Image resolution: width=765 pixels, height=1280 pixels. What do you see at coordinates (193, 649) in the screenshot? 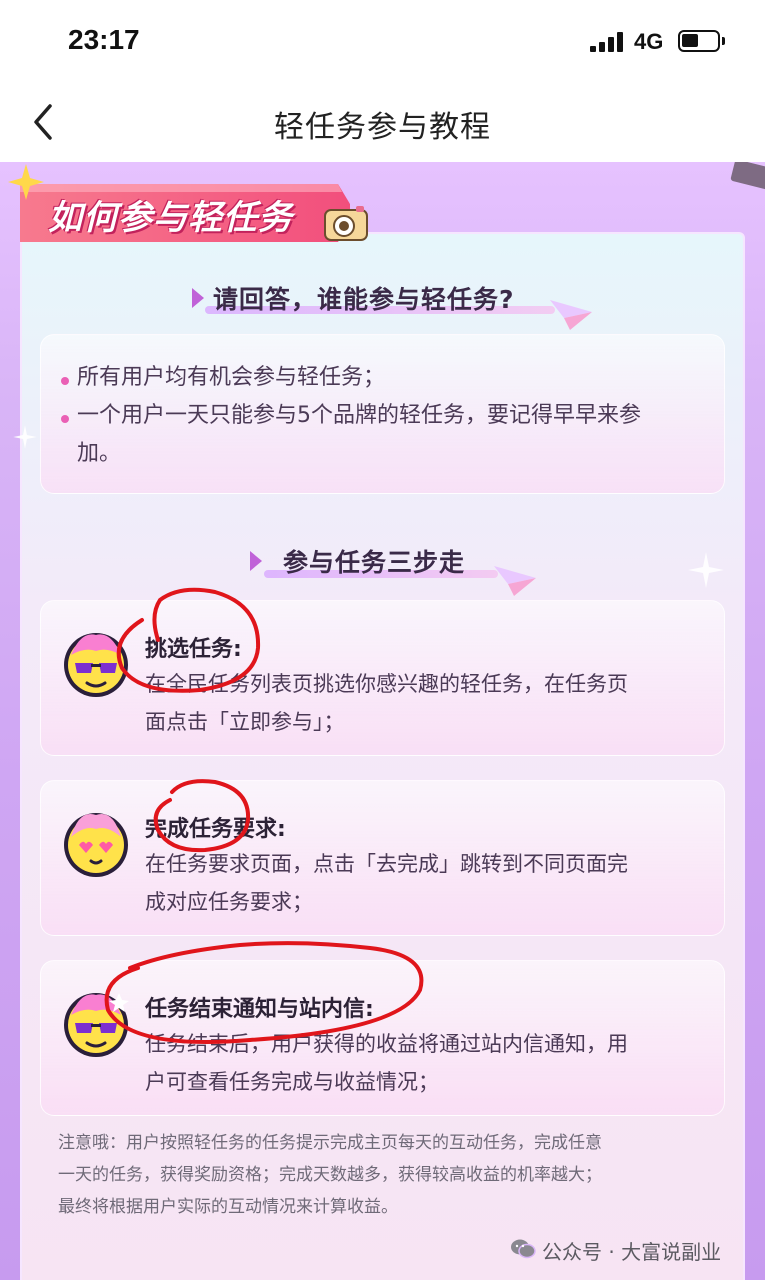
I see `step-title: 挑选任务:` at bounding box center [193, 649].